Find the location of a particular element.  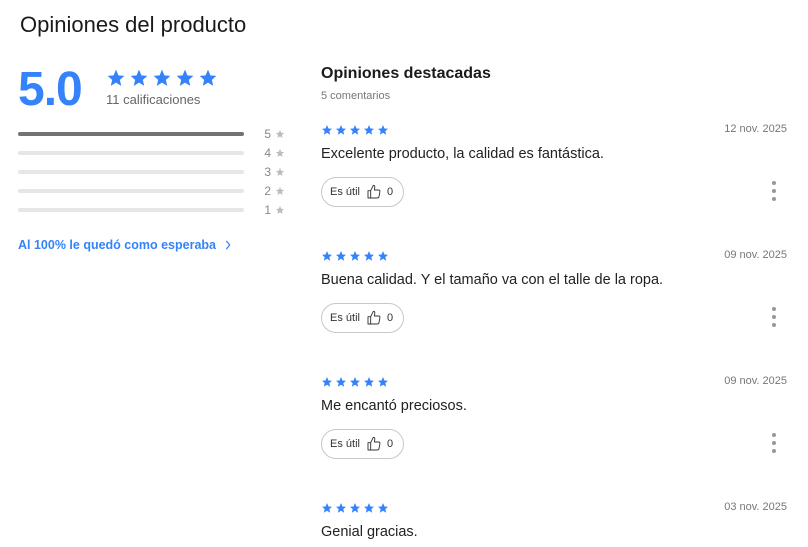

ratings-count: 11 calificaciones is located at coordinates (153, 99).